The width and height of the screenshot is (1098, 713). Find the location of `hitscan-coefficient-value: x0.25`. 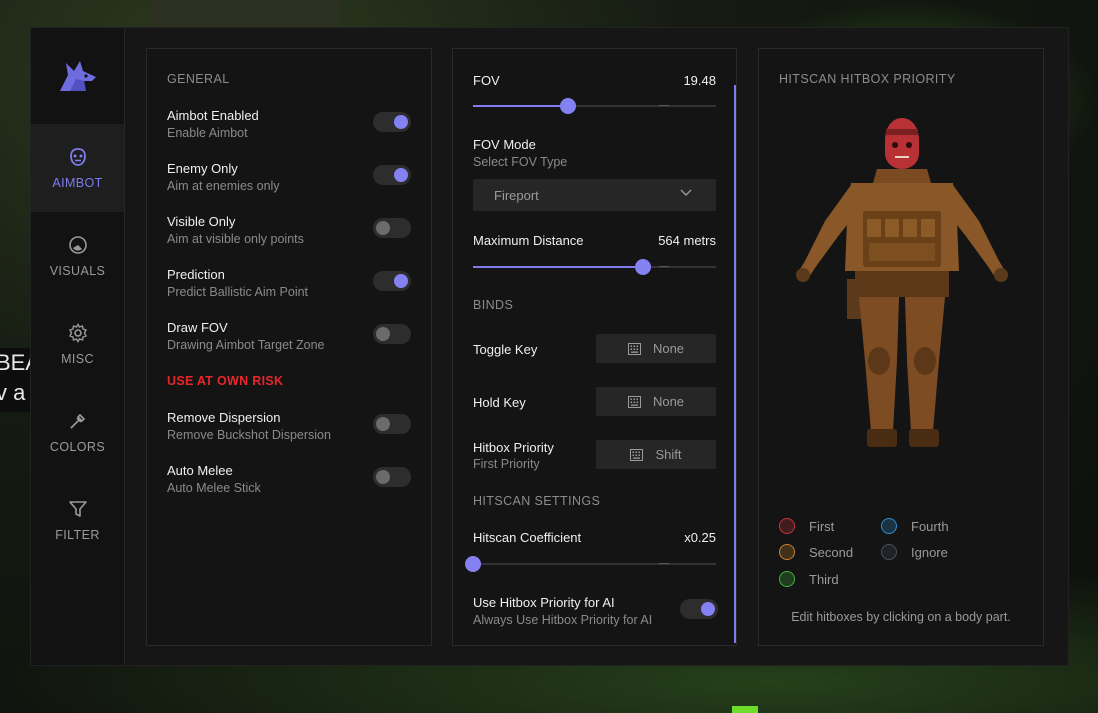

hitscan-coefficient-value: x0.25 is located at coordinates (700, 537).